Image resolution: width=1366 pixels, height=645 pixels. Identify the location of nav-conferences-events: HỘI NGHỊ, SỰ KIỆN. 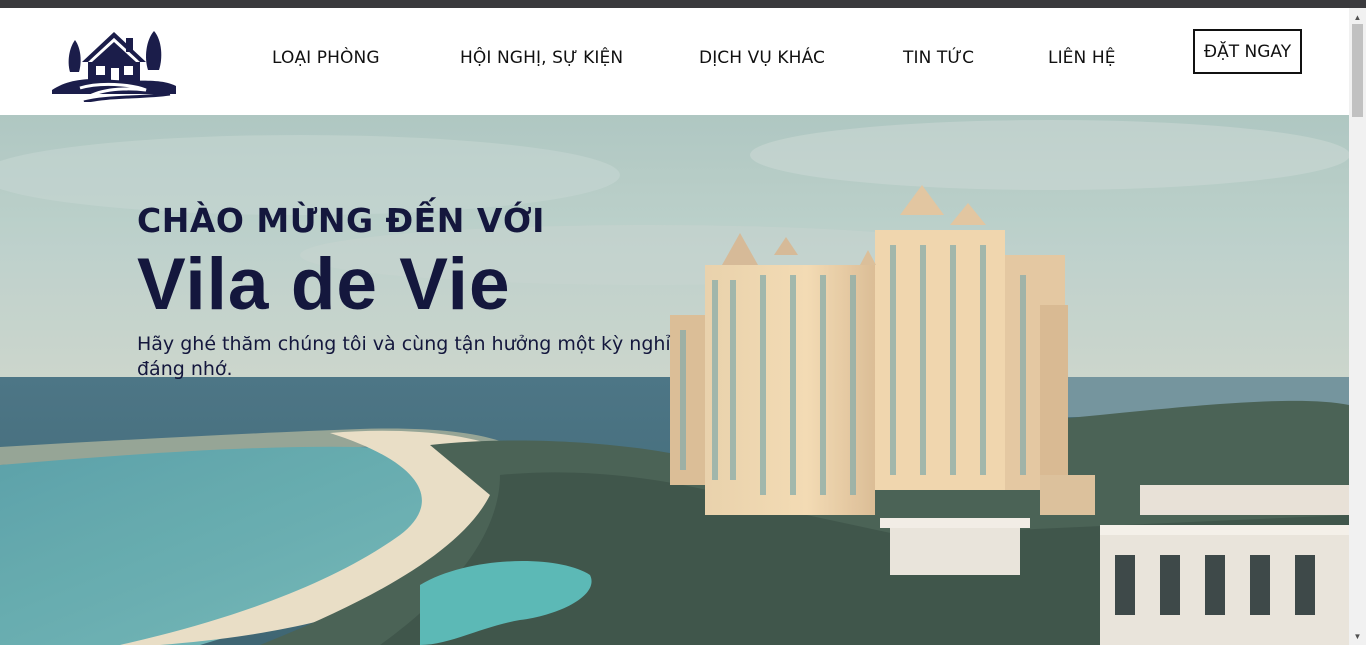
(541, 58).